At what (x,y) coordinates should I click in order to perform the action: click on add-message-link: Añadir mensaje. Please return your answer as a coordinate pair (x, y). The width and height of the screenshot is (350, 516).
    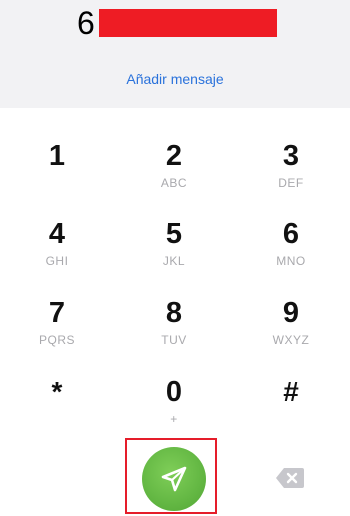
    Looking at the image, I should click on (175, 79).